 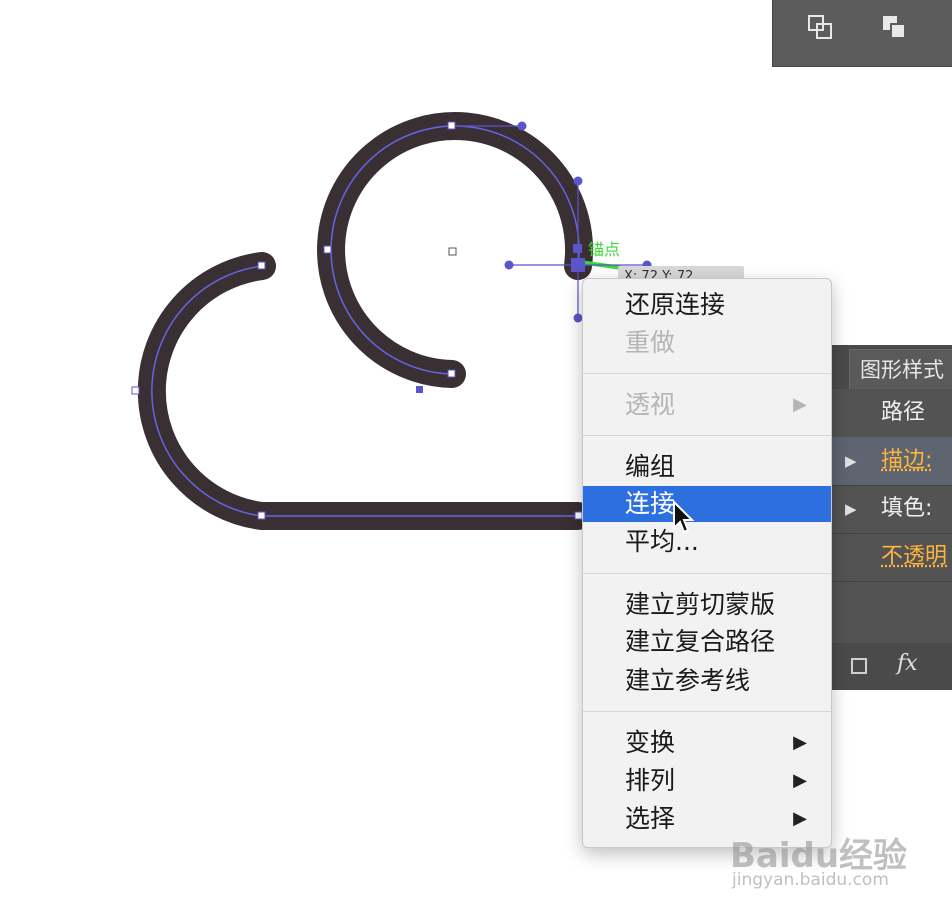 I want to click on opacity-label: 不透明, so click(x=914, y=557).